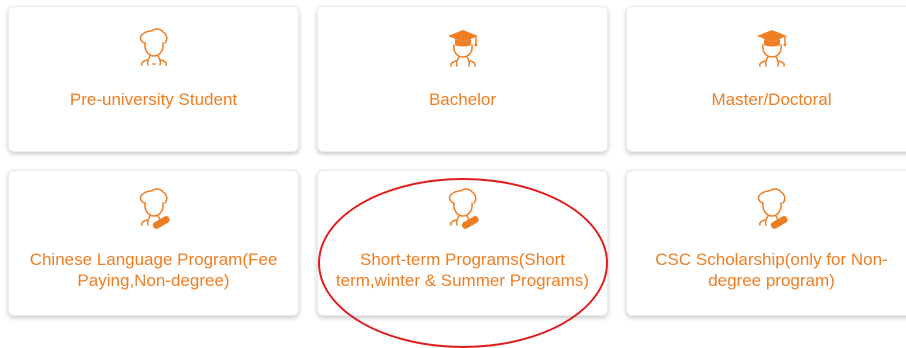 The width and height of the screenshot is (906, 348). I want to click on student-icon, so click(154, 46).